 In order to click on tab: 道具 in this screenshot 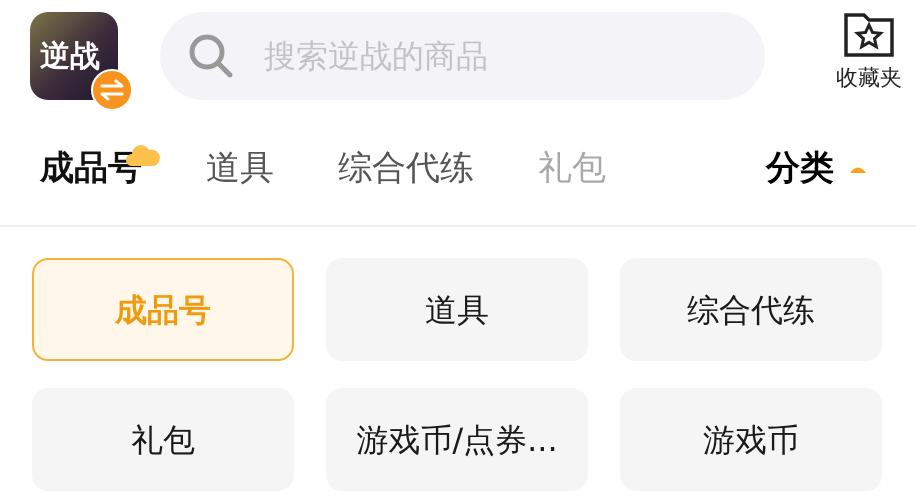, I will do `click(240, 168)`.